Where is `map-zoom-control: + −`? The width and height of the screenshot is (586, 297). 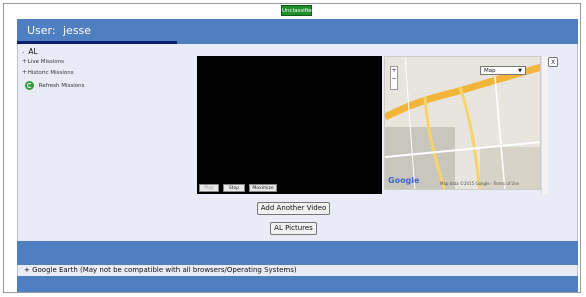 map-zoom-control: + − is located at coordinates (394, 78).